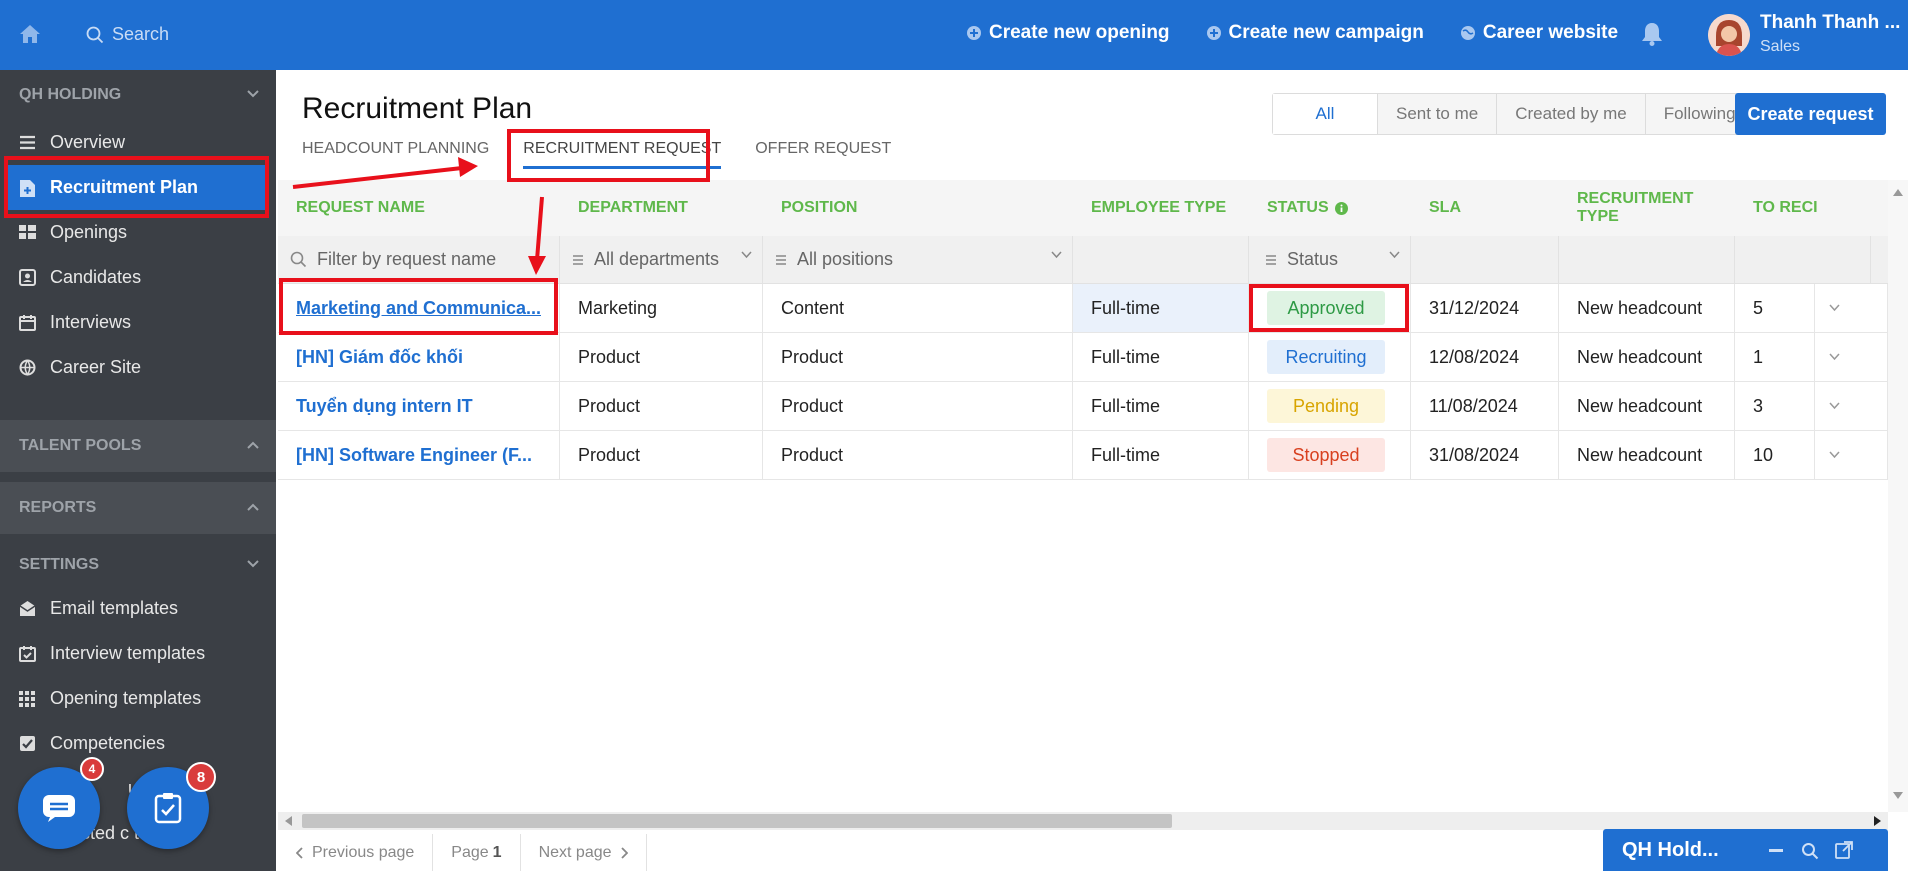  What do you see at coordinates (419, 216) in the screenshot?
I see `annotation-arrows` at bounding box center [419, 216].